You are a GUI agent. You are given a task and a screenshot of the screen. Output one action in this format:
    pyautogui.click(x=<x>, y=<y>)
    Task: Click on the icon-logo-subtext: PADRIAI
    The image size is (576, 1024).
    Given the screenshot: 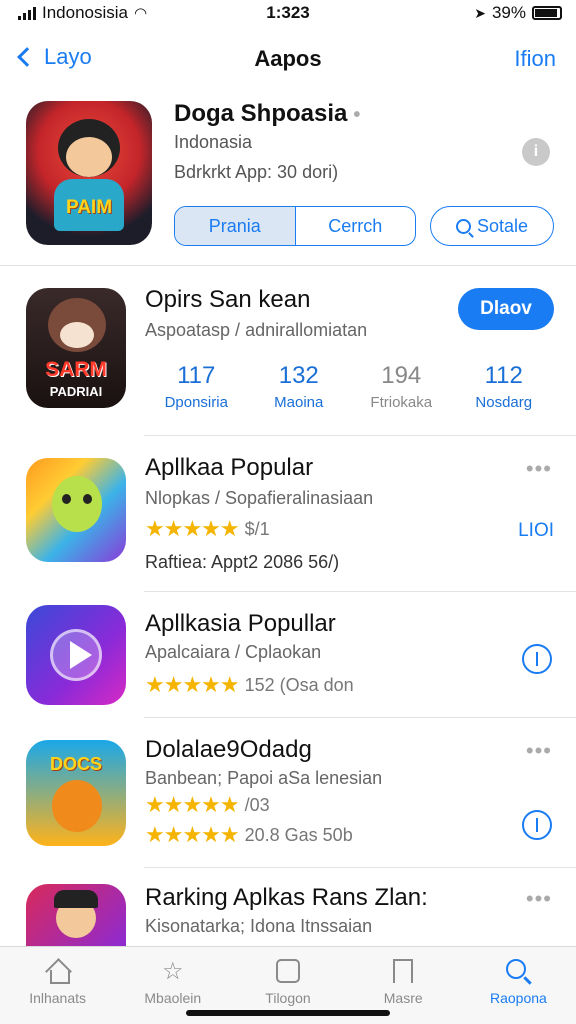 What is the action you would take?
    pyautogui.click(x=76, y=391)
    